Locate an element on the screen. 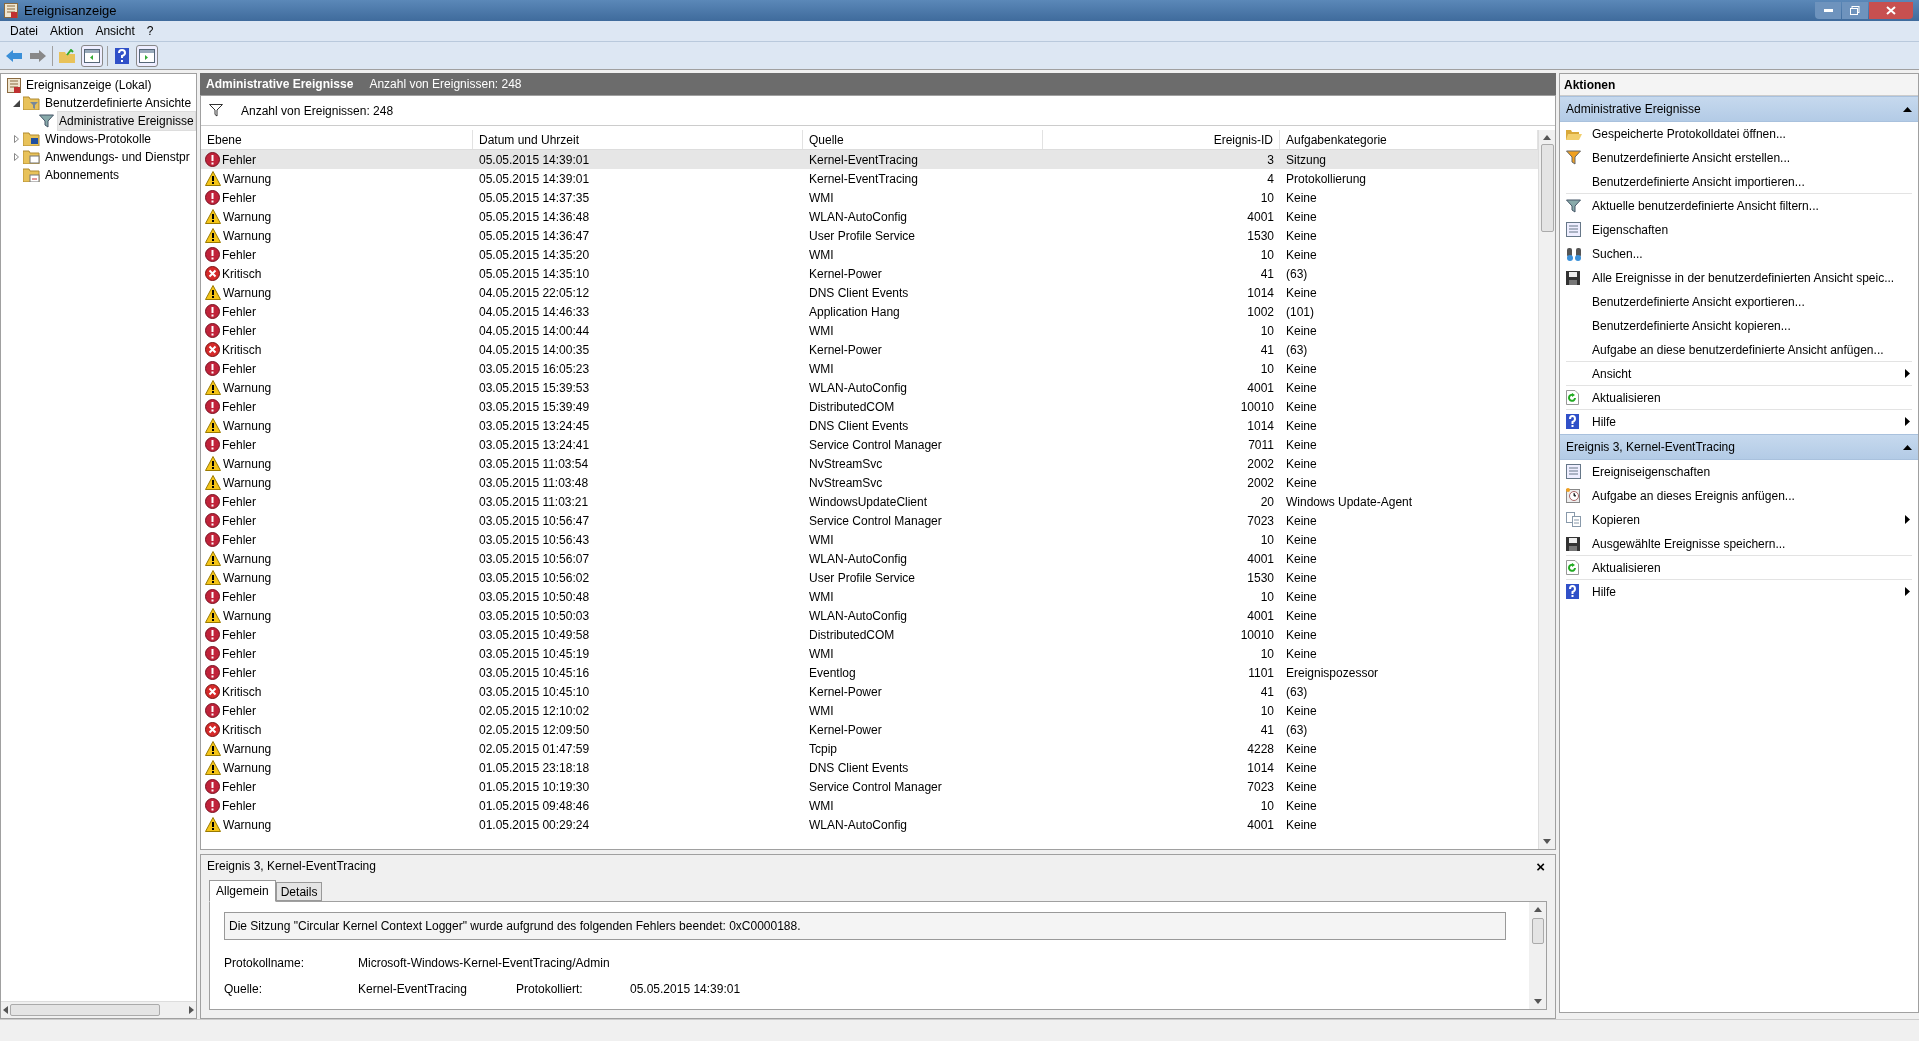 The width and height of the screenshot is (1919, 1041). column-header: Ereignis-ID is located at coordinates (1161, 139).